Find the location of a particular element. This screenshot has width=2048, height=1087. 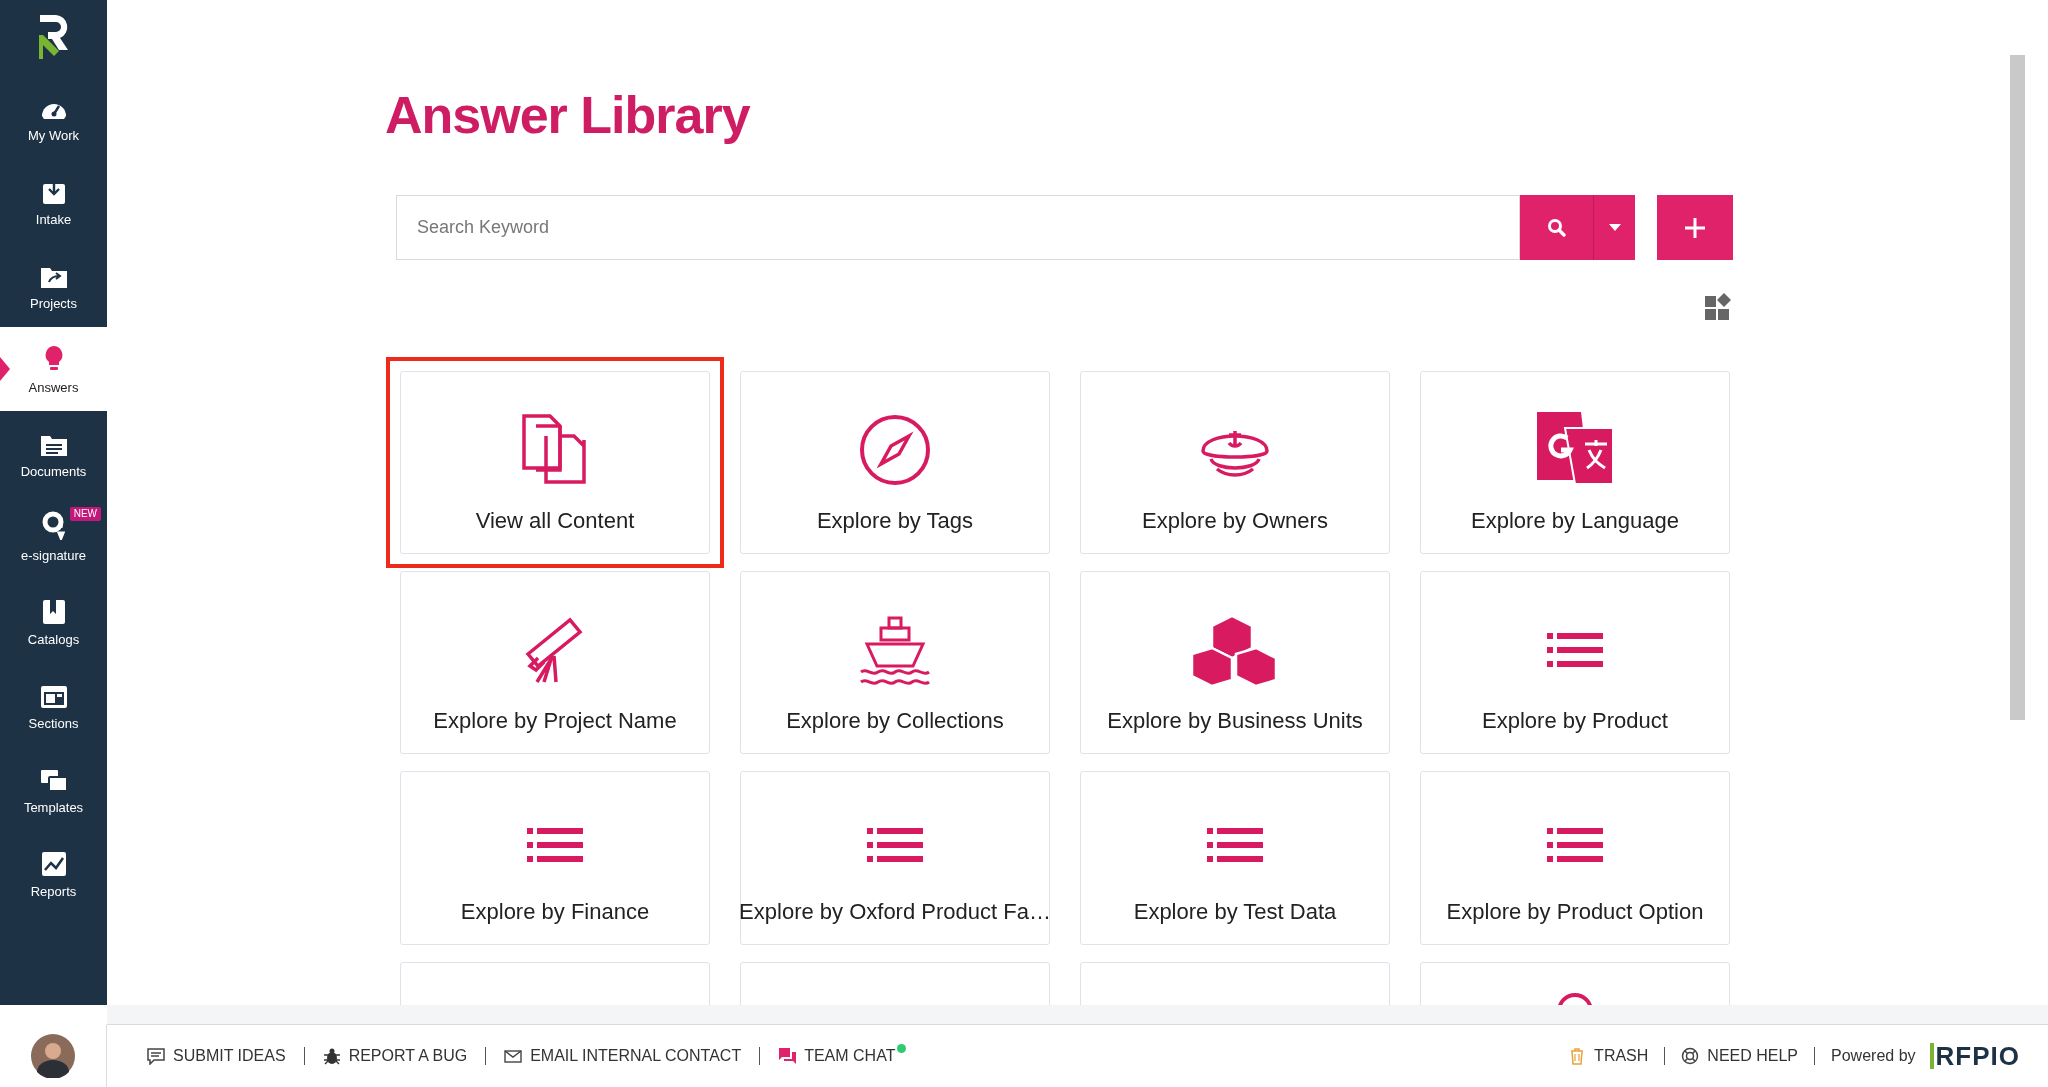

sidebar-item: Reports is located at coordinates (53, 892).